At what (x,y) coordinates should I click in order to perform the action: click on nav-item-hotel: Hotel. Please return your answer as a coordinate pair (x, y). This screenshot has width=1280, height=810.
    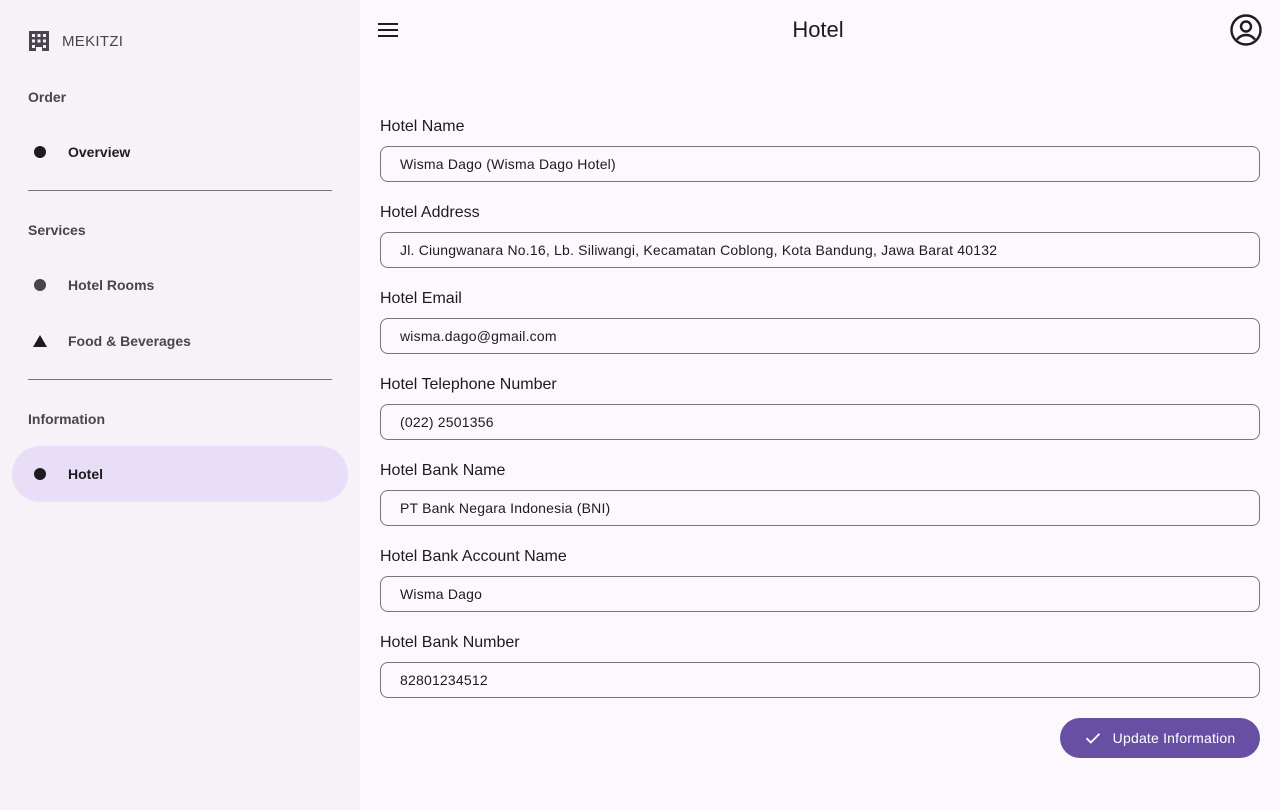
    Looking at the image, I should click on (180, 474).